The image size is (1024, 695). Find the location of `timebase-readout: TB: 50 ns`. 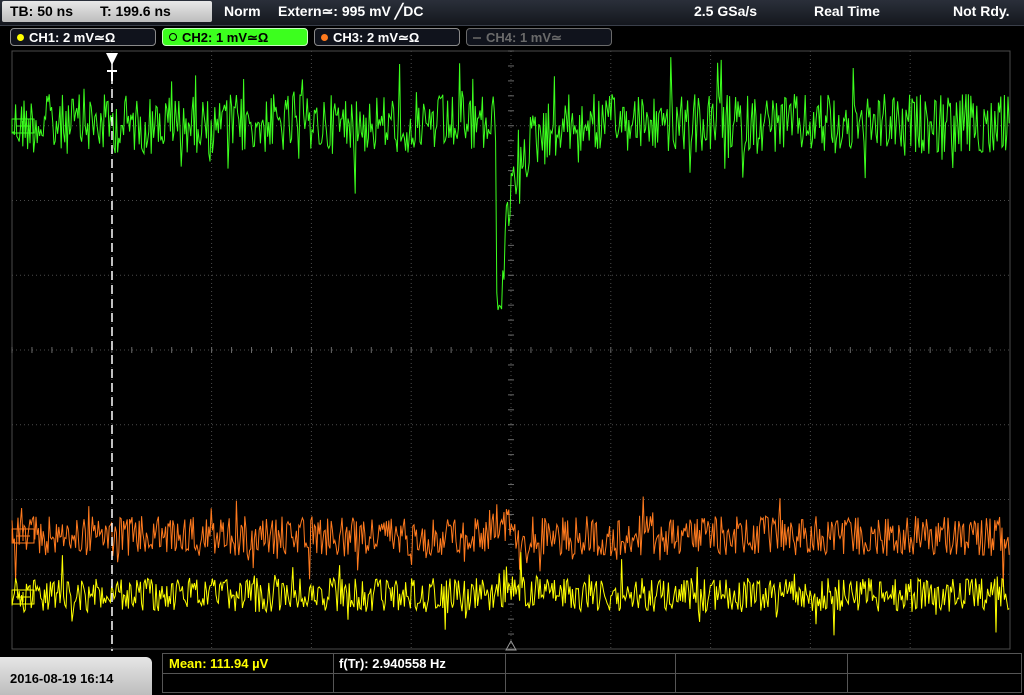

timebase-readout: TB: 50 ns is located at coordinates (42, 11).